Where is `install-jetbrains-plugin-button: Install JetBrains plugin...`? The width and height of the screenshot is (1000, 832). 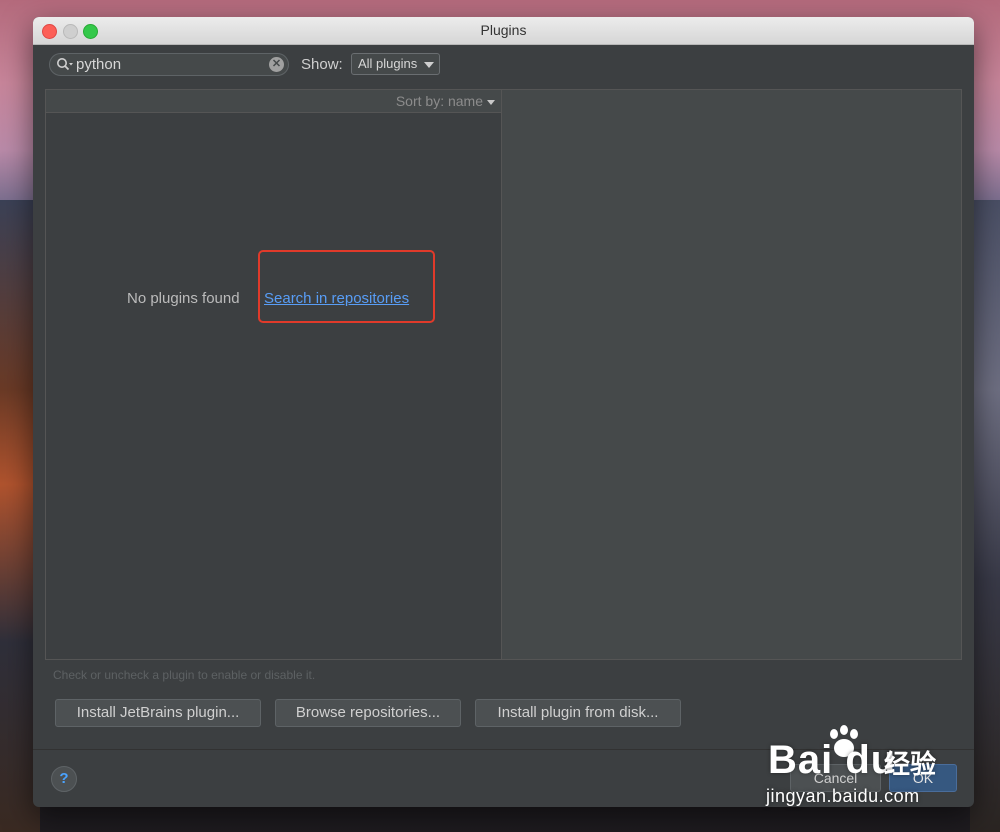 install-jetbrains-plugin-button: Install JetBrains plugin... is located at coordinates (158, 713).